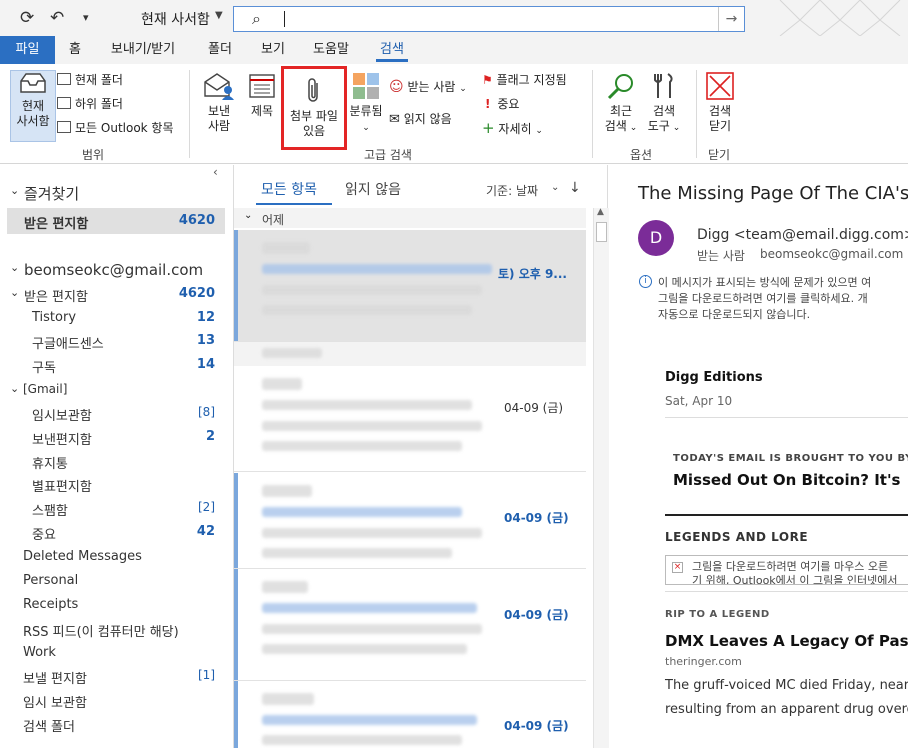 The width and height of the screenshot is (908, 748). What do you see at coordinates (392, 50) in the screenshot?
I see `tab-search: 검색` at bounding box center [392, 50].